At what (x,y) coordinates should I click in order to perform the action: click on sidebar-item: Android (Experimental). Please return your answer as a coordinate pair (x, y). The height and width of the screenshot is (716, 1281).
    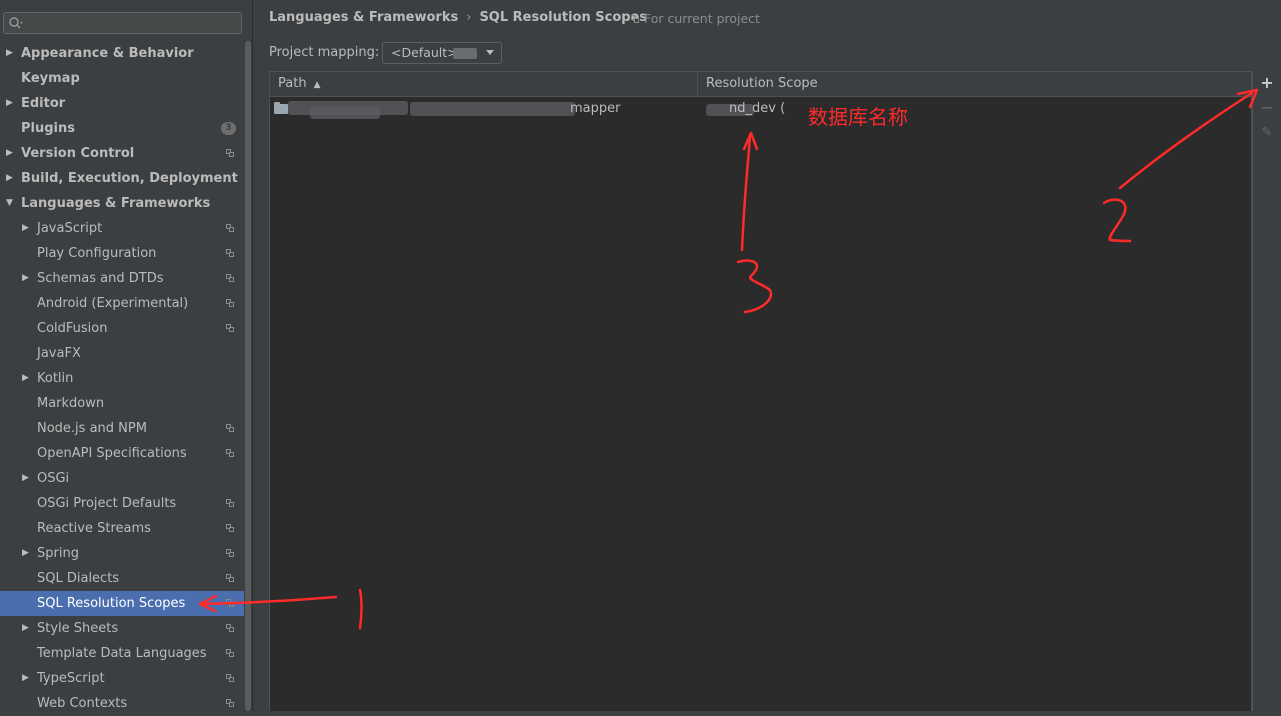
    Looking at the image, I should click on (122, 303).